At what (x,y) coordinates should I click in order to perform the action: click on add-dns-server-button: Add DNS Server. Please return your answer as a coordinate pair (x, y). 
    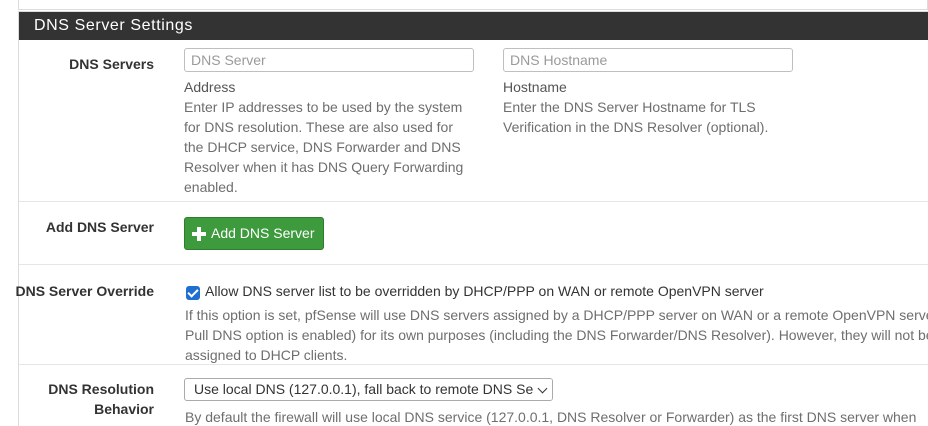
    Looking at the image, I should click on (254, 233).